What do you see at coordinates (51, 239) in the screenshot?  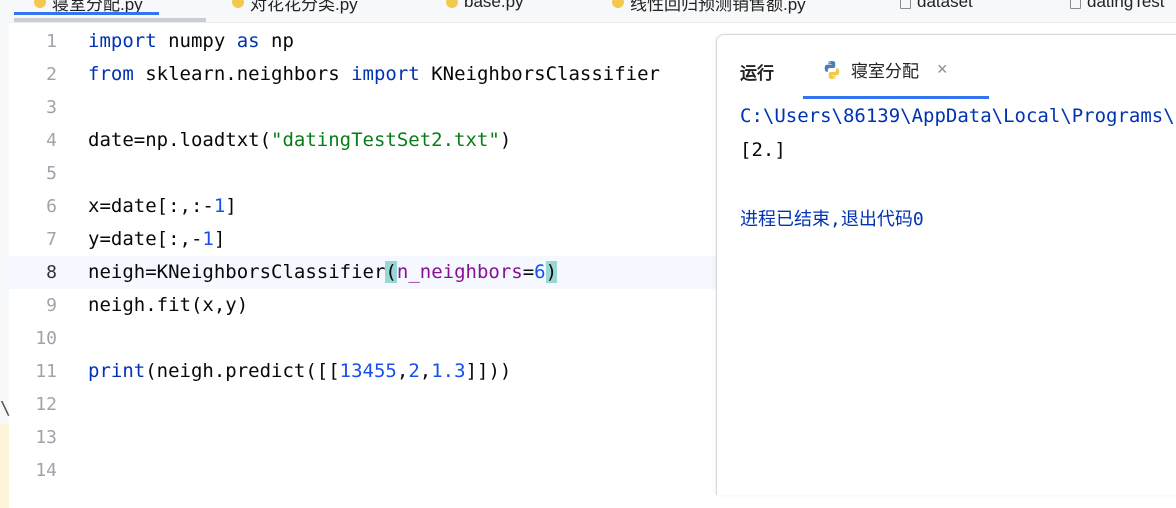 I see `line-number: 7` at bounding box center [51, 239].